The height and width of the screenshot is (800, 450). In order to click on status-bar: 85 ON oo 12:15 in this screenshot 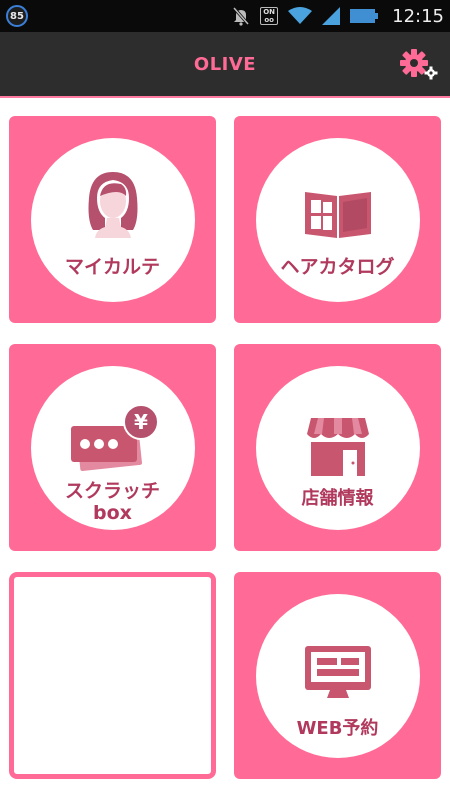, I will do `click(225, 16)`.